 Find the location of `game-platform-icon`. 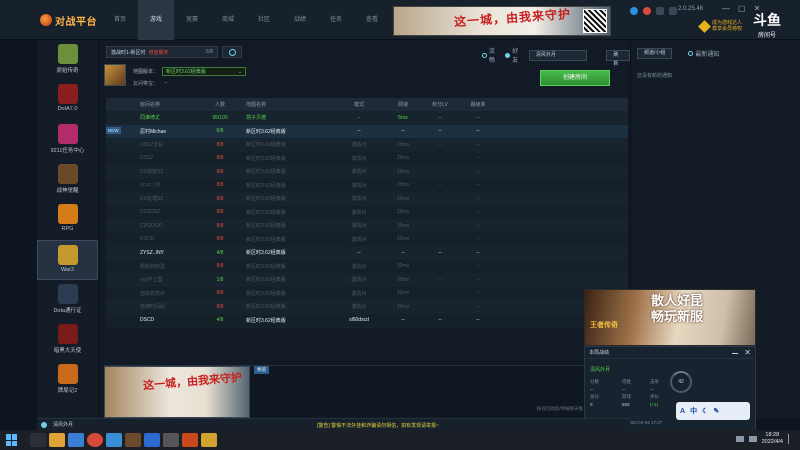

game-platform-icon is located at coordinates (132, 440).